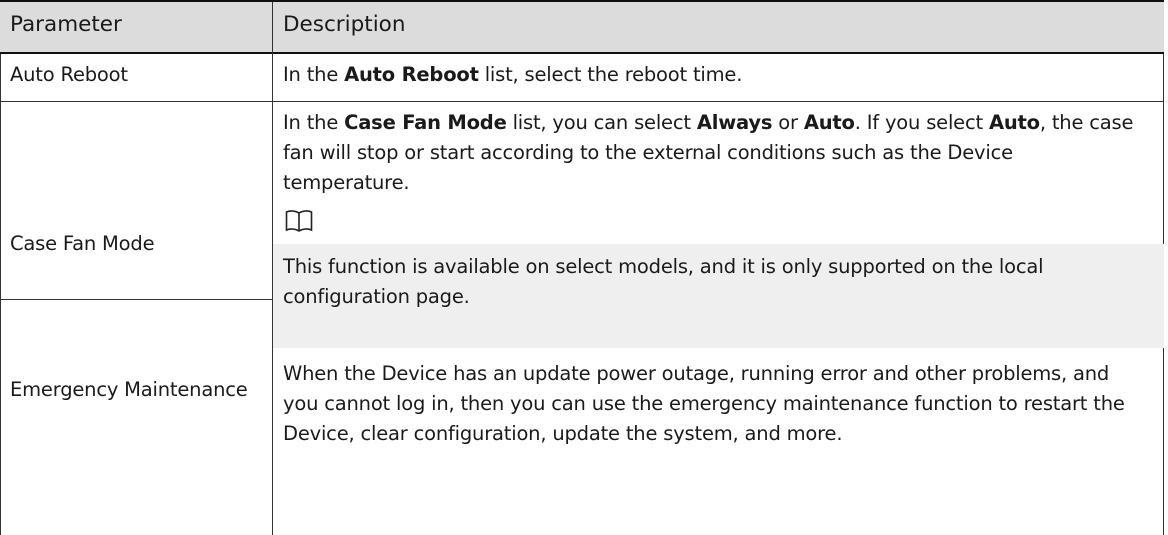  I want to click on param-auto-reboot: Auto Reboot, so click(69, 74).